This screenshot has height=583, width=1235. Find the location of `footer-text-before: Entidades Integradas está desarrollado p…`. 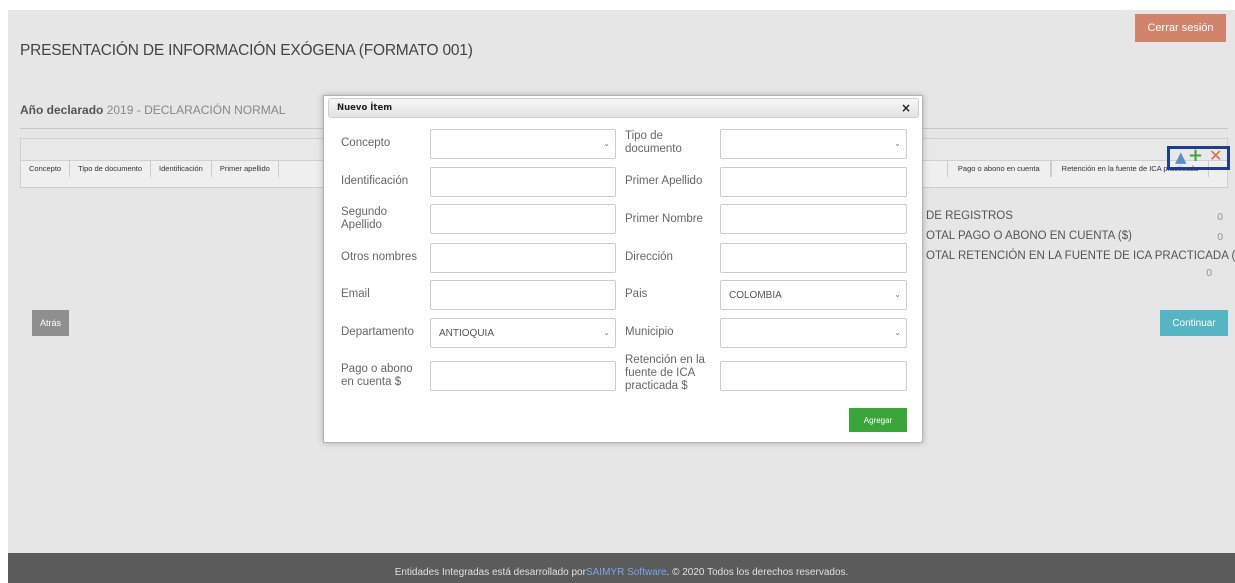

footer-text-before: Entidades Integradas está desarrollado p… is located at coordinates (490, 572).